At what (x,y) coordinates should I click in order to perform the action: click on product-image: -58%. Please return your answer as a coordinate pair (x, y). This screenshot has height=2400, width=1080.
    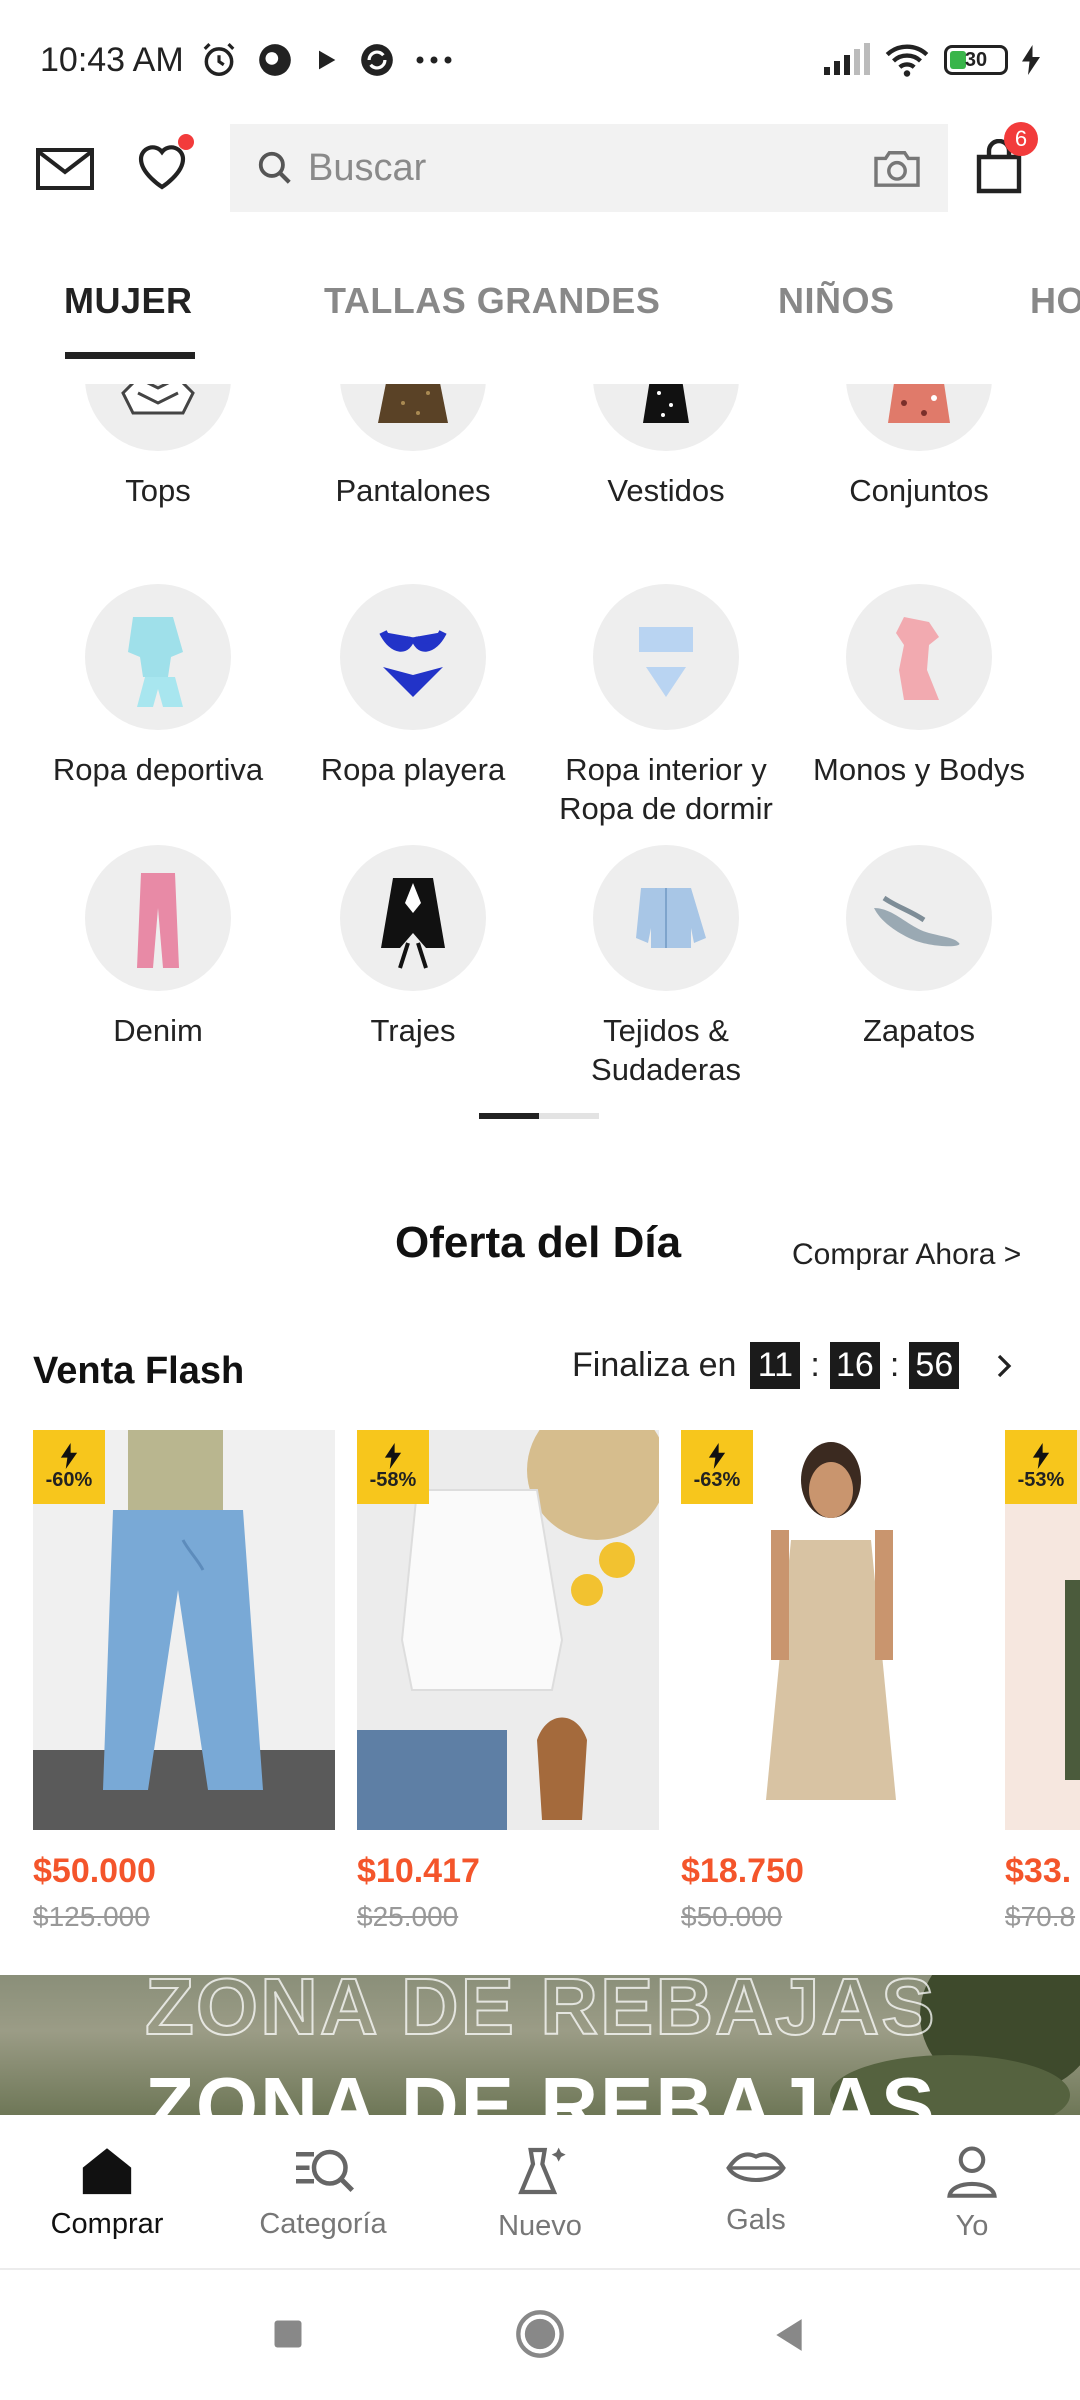
    Looking at the image, I should click on (508, 1630).